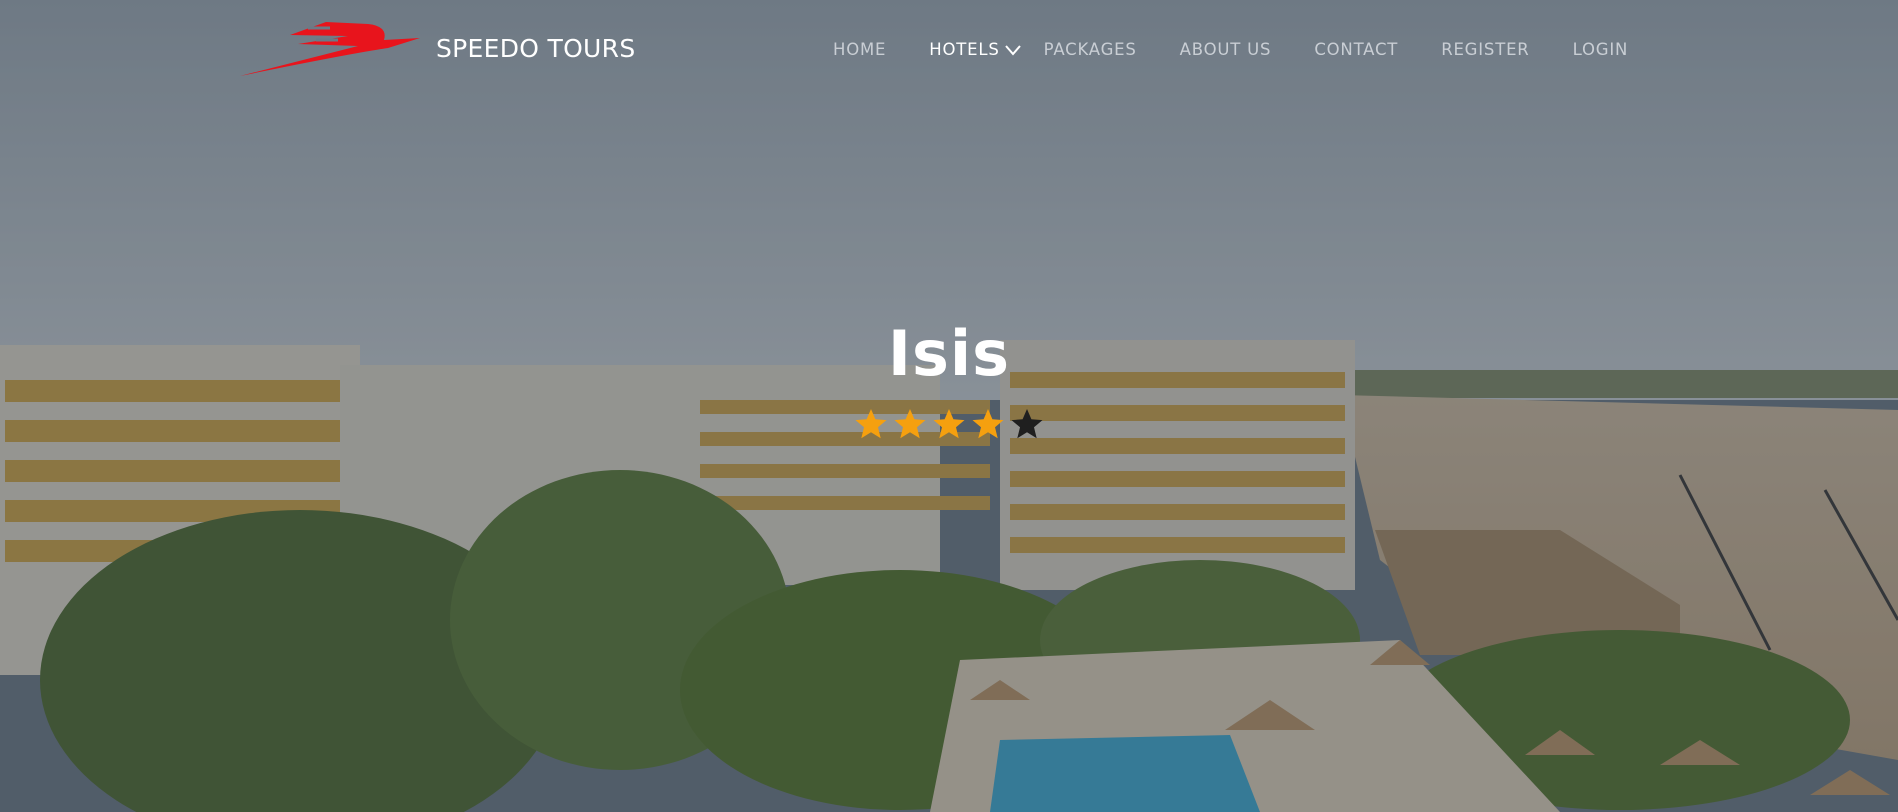  I want to click on hotel-title: Isis, so click(949, 353).